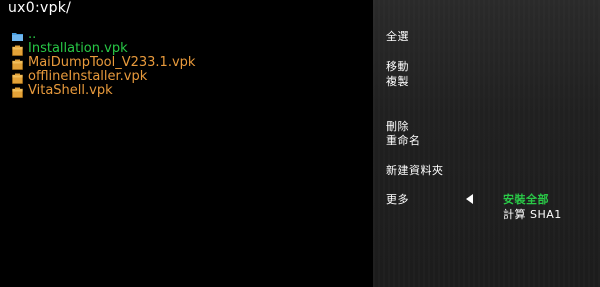 Image resolution: width=600 pixels, height=287 pixels. What do you see at coordinates (112, 62) in the screenshot?
I see `file-name: MaiDumpTool_V233.1.vpk` at bounding box center [112, 62].